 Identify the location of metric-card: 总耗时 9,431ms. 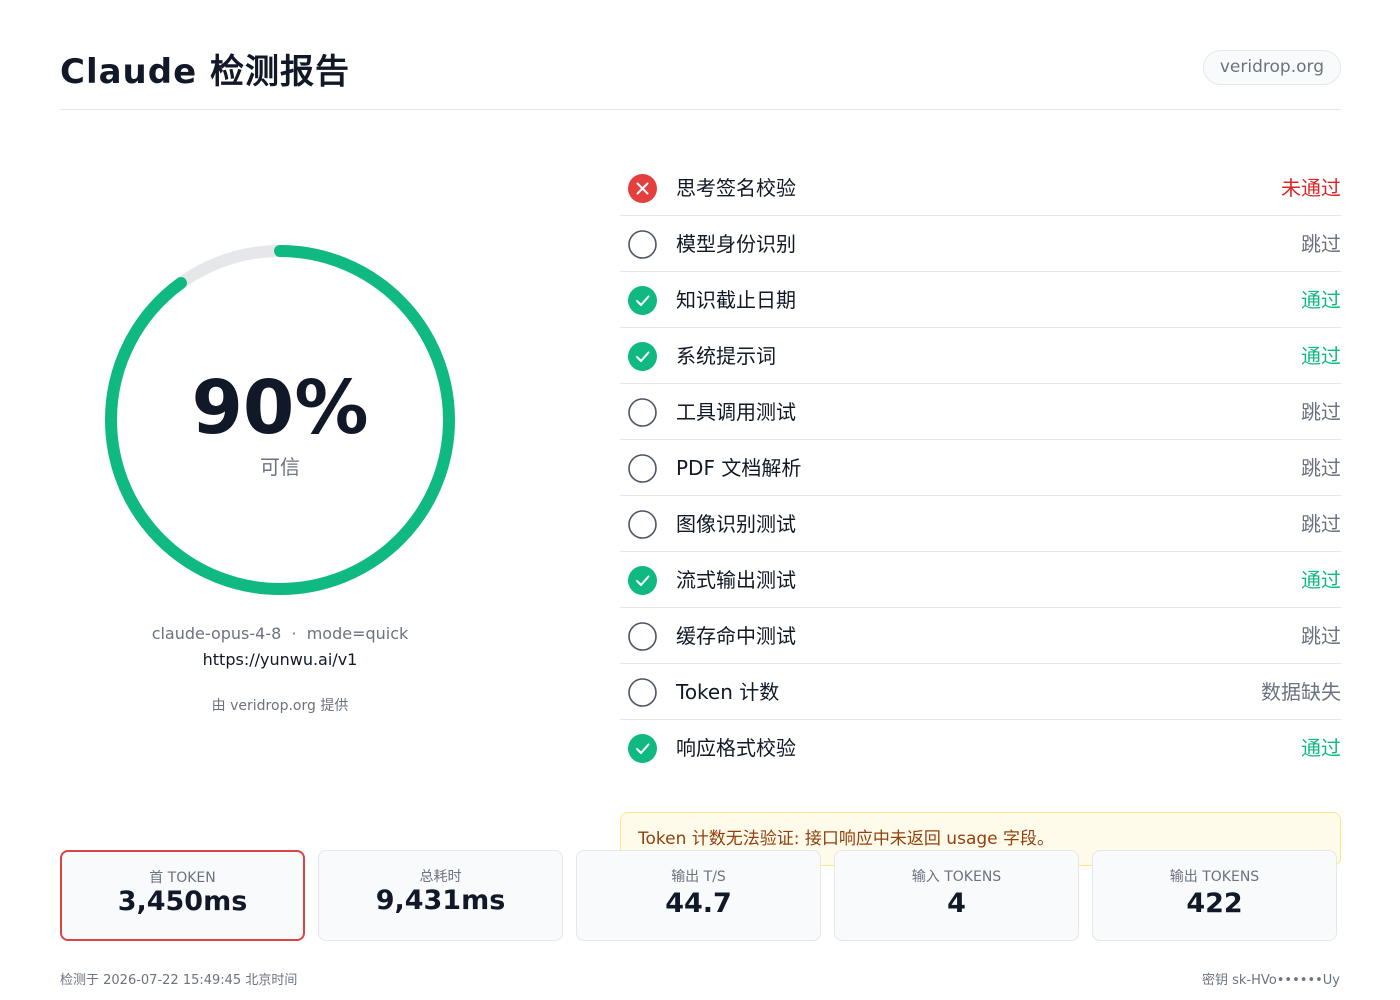
(440, 895).